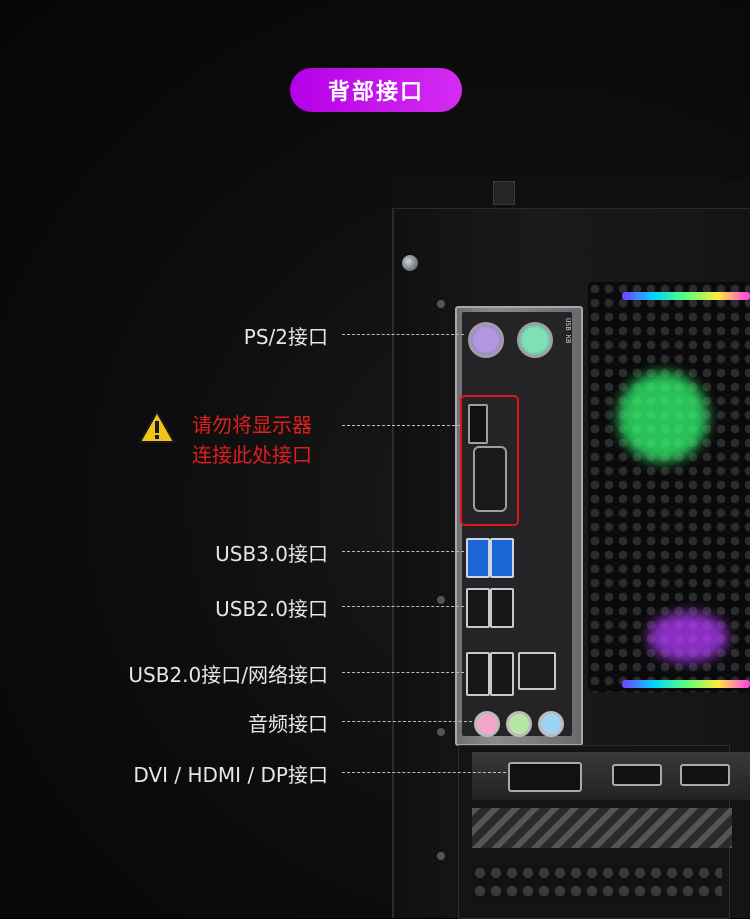  What do you see at coordinates (486, 340) in the screenshot?
I see `ps2-keyboard-port` at bounding box center [486, 340].